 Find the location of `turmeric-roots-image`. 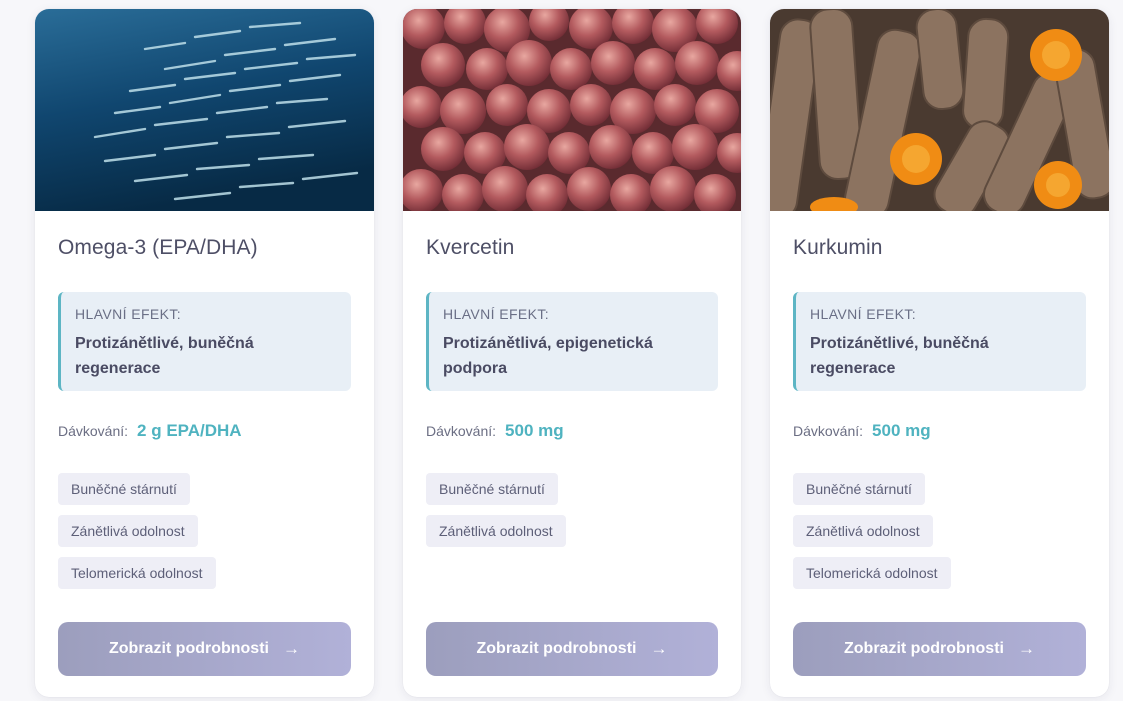

turmeric-roots-image is located at coordinates (939, 110).